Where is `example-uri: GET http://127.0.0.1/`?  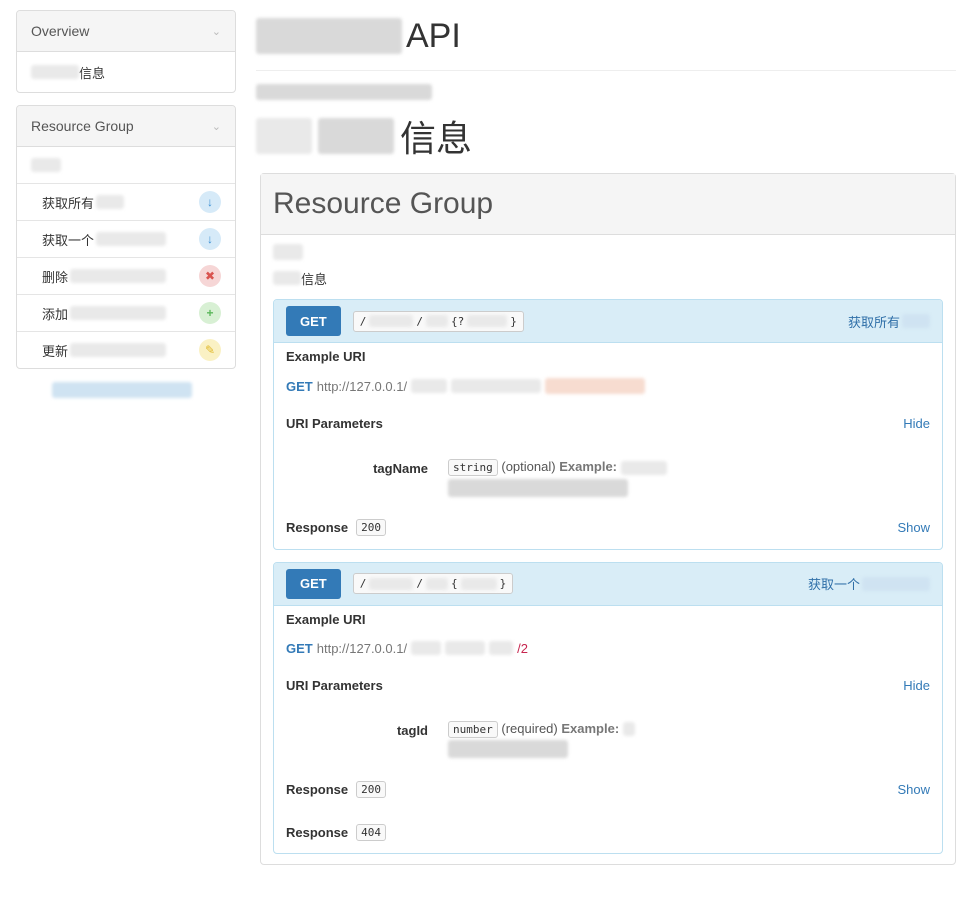 example-uri: GET http://127.0.0.1/ is located at coordinates (608, 386).